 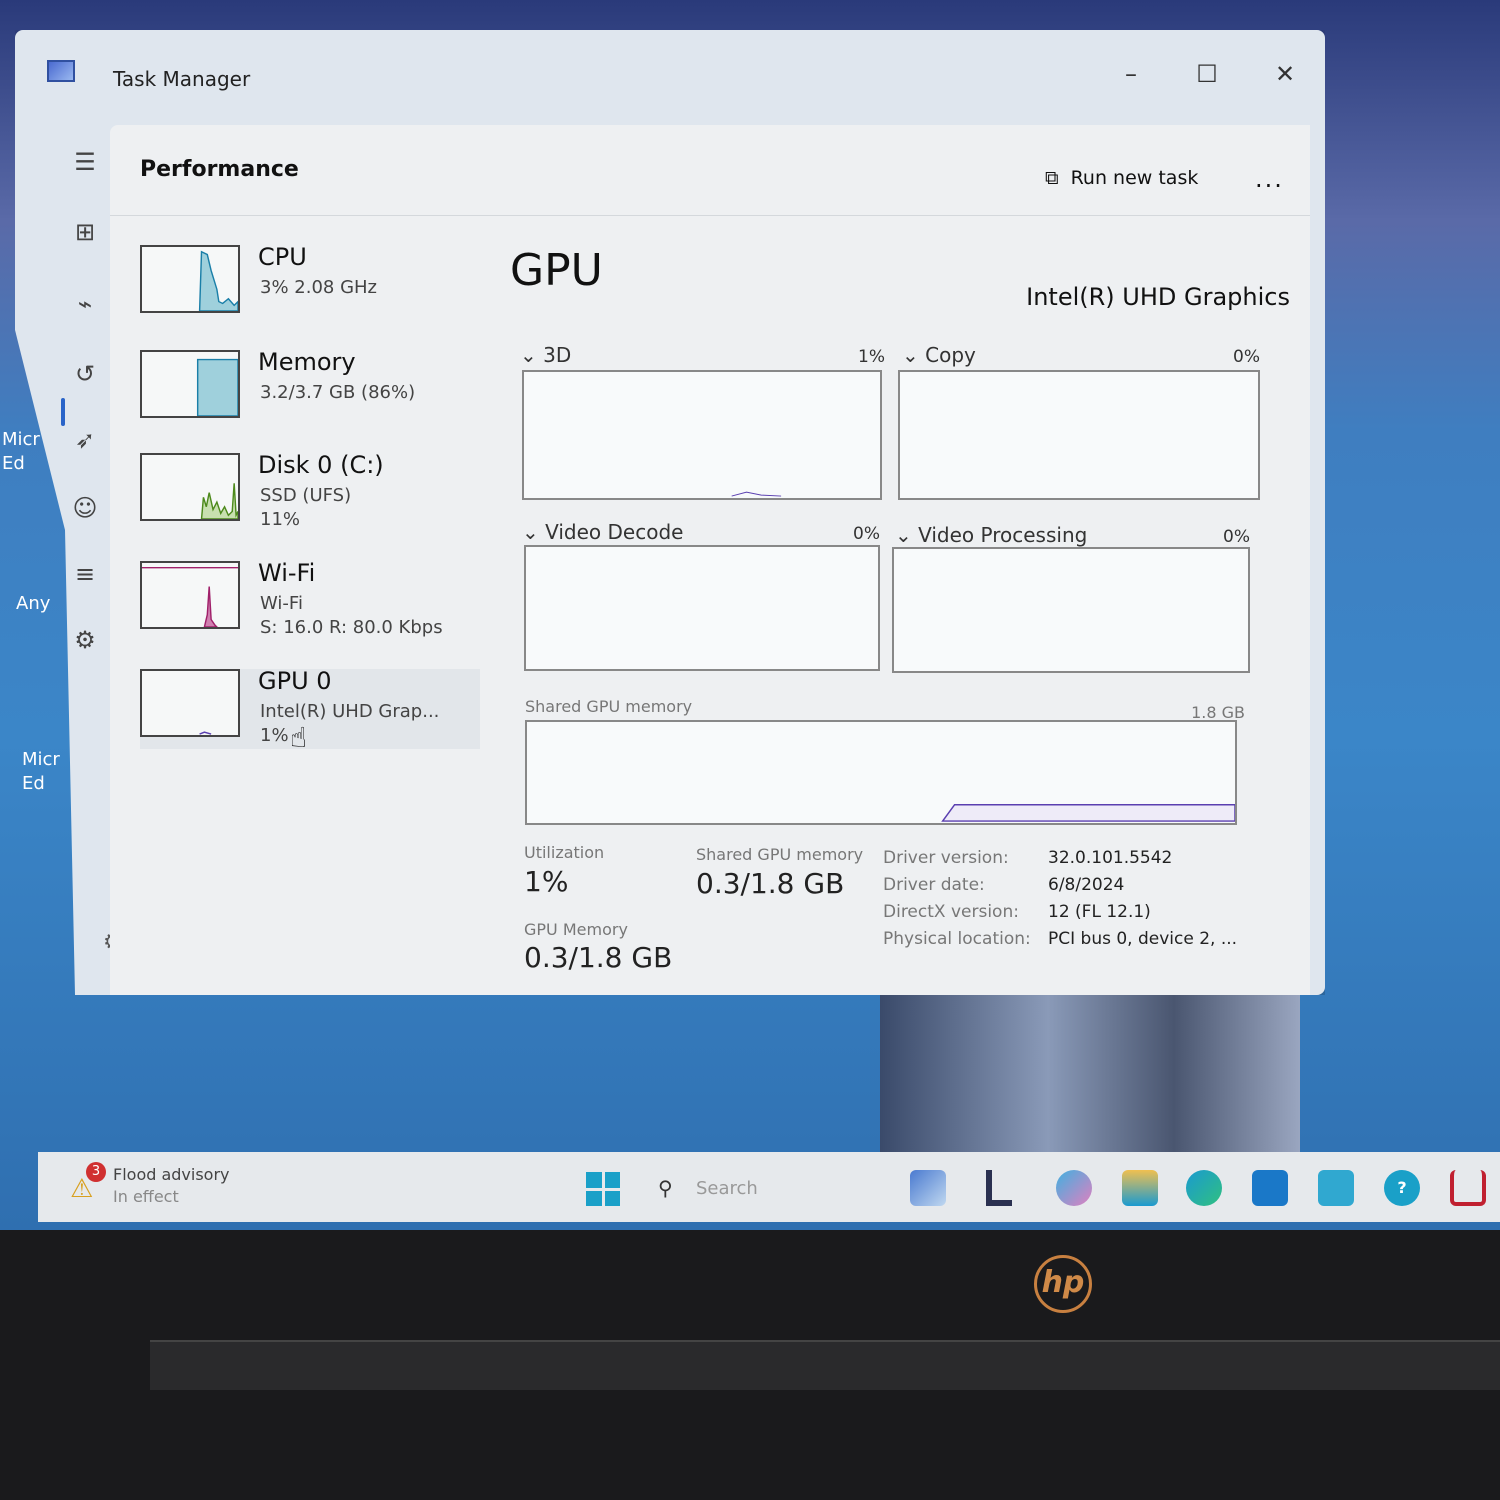 What do you see at coordinates (1004, 885) in the screenshot?
I see `driver-date-row: Driver date: 6/8/2024` at bounding box center [1004, 885].